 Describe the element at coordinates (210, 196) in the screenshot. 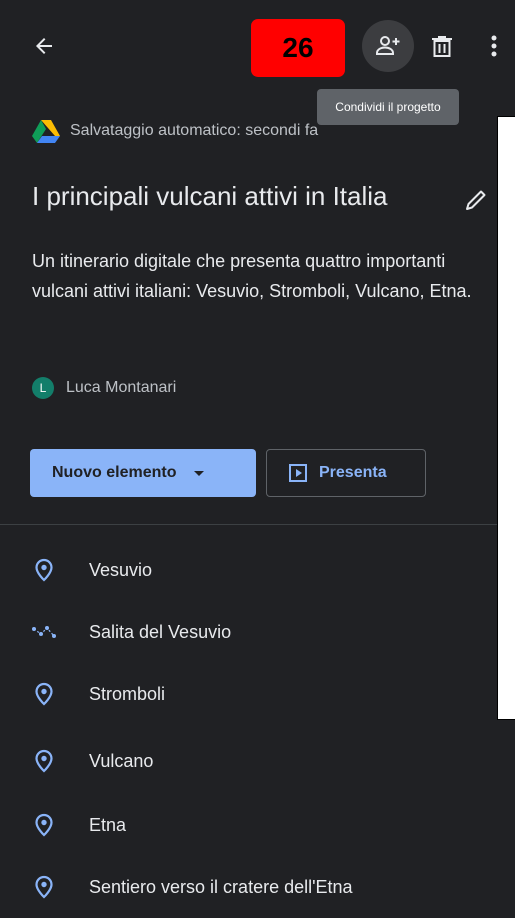

I see `project-title: I principali vulcani attivi in Italia` at that location.